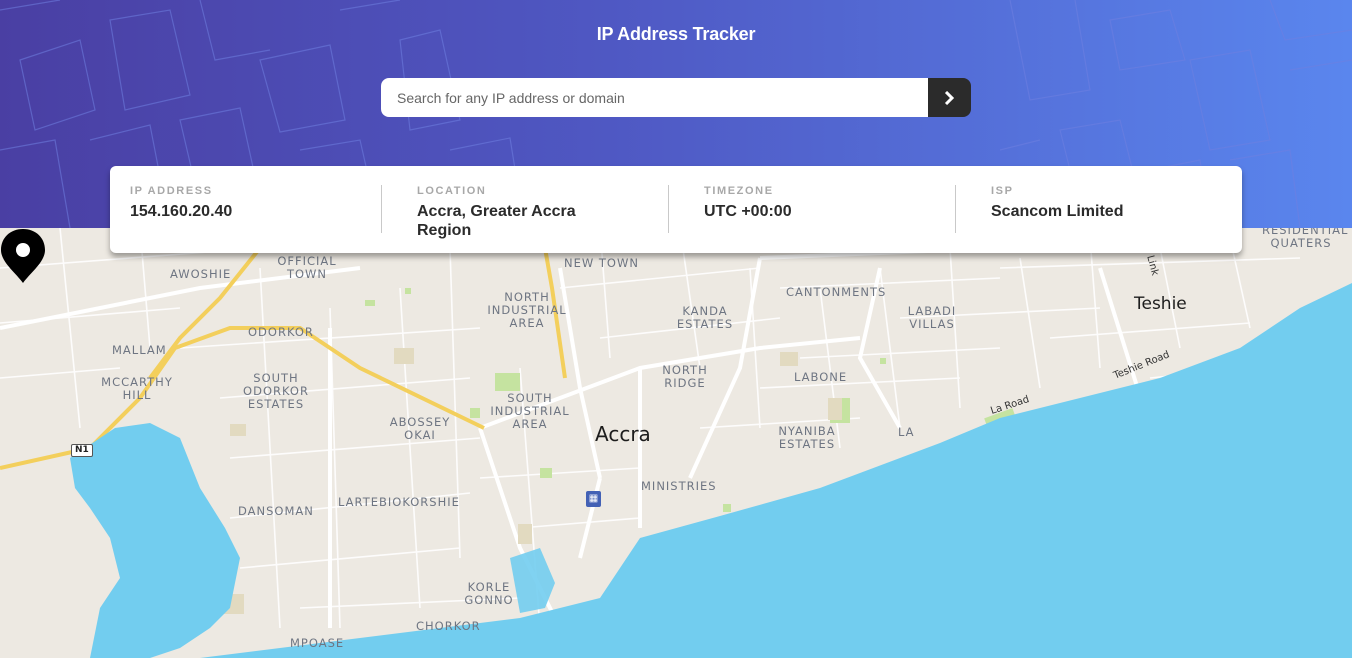  I want to click on map-label-nyaniba: NYANIBA ESTATES, so click(807, 437).